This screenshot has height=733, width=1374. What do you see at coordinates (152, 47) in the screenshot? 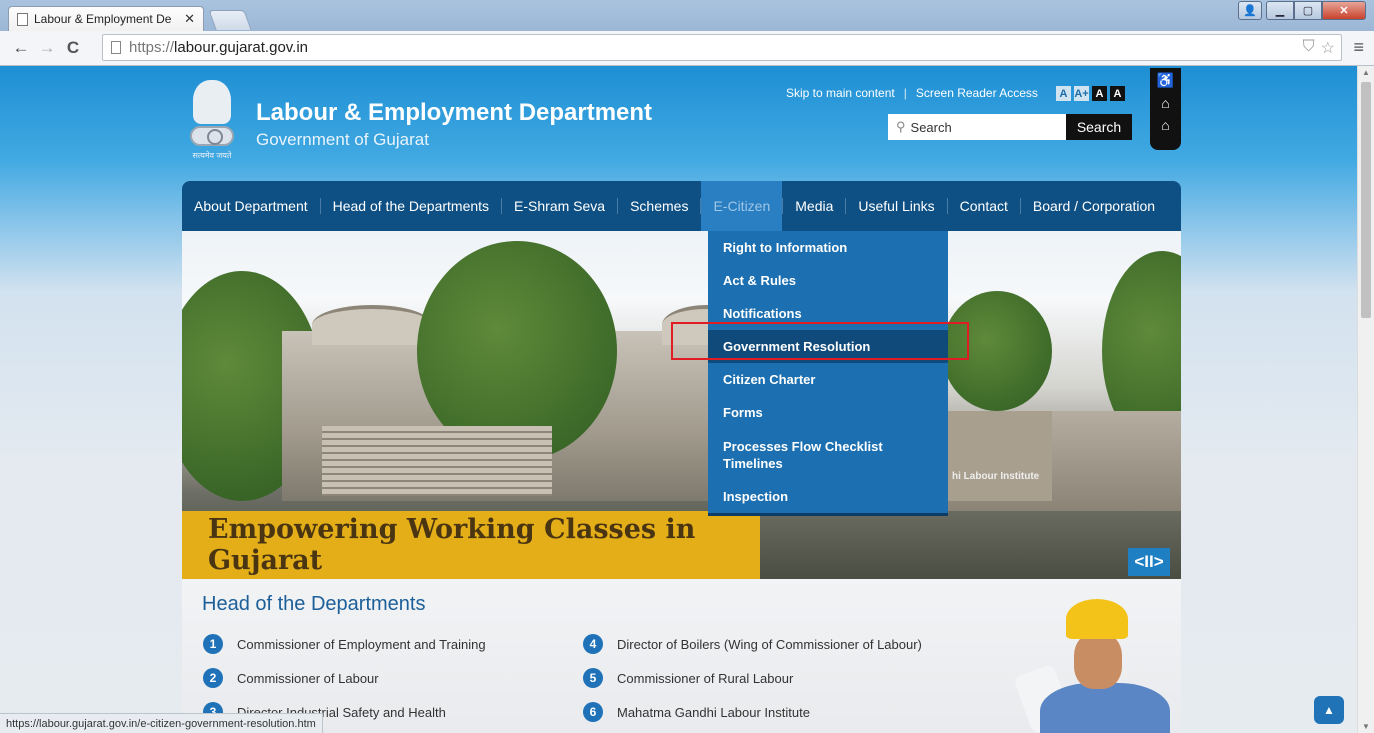
I see `url-scheme: https://` at bounding box center [152, 47].